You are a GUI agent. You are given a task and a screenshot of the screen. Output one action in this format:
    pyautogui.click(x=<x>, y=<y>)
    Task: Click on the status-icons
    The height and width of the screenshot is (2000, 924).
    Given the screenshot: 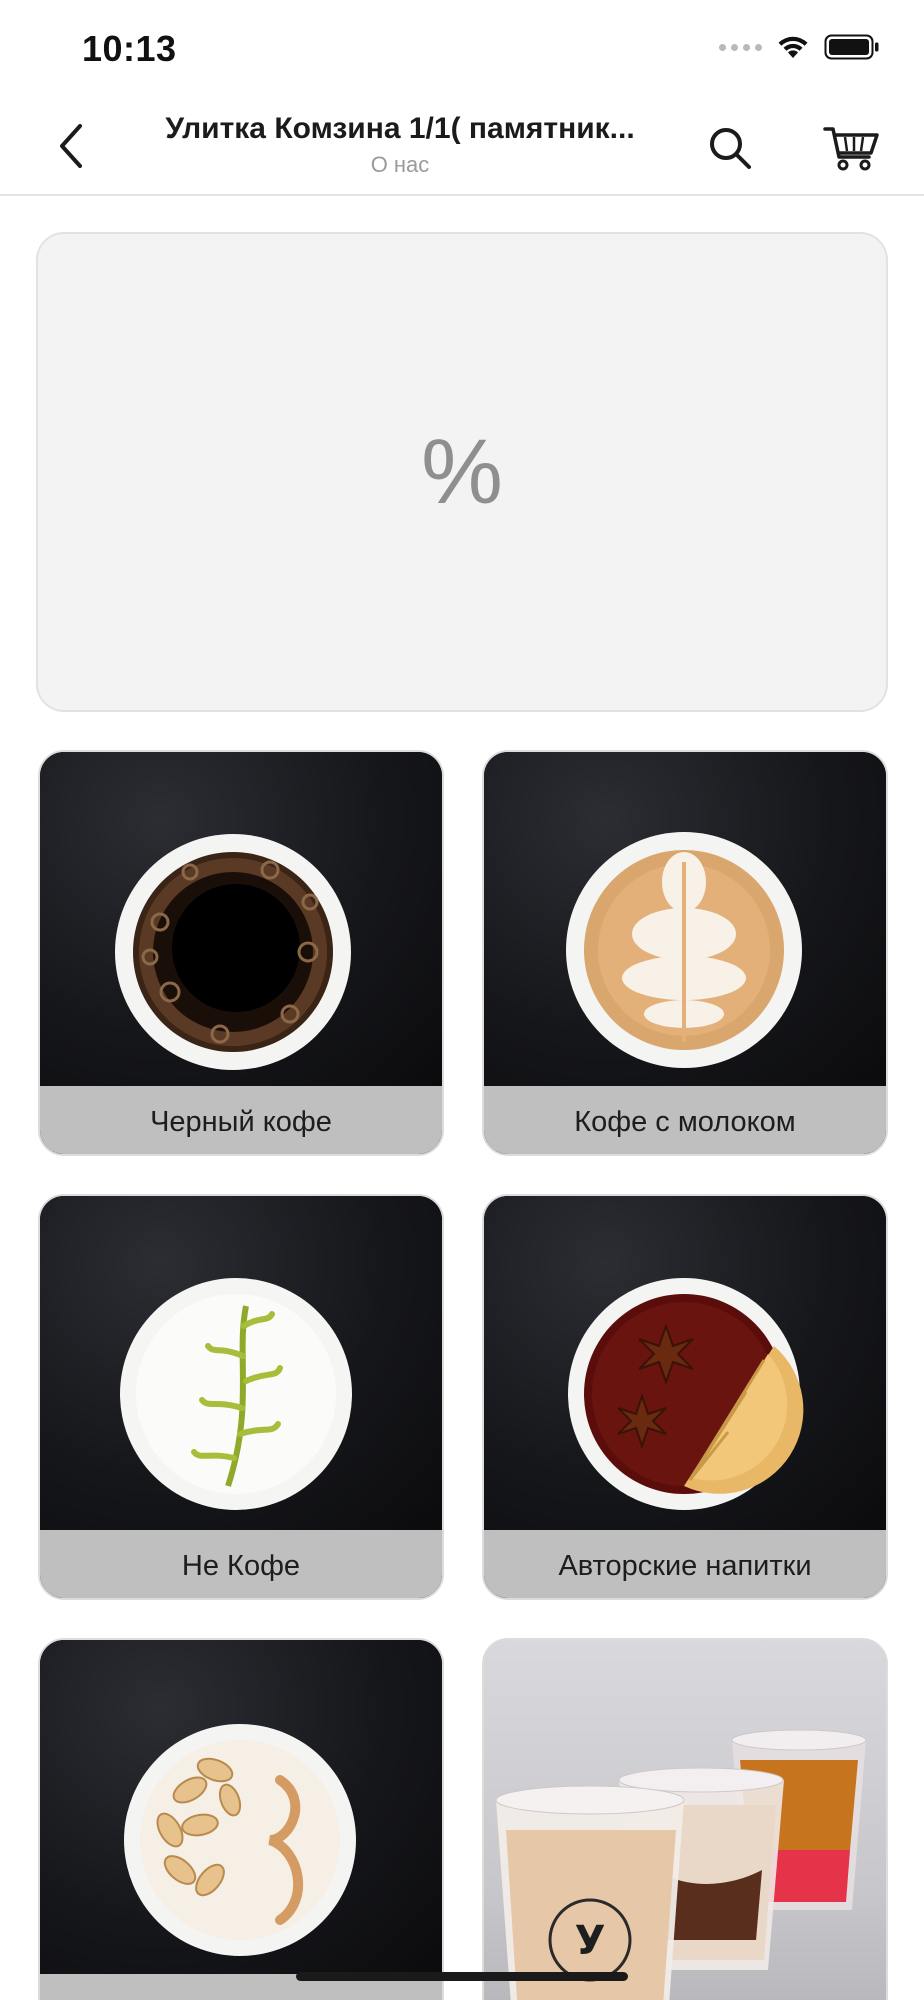 What is the action you would take?
    pyautogui.click(x=799, y=47)
    